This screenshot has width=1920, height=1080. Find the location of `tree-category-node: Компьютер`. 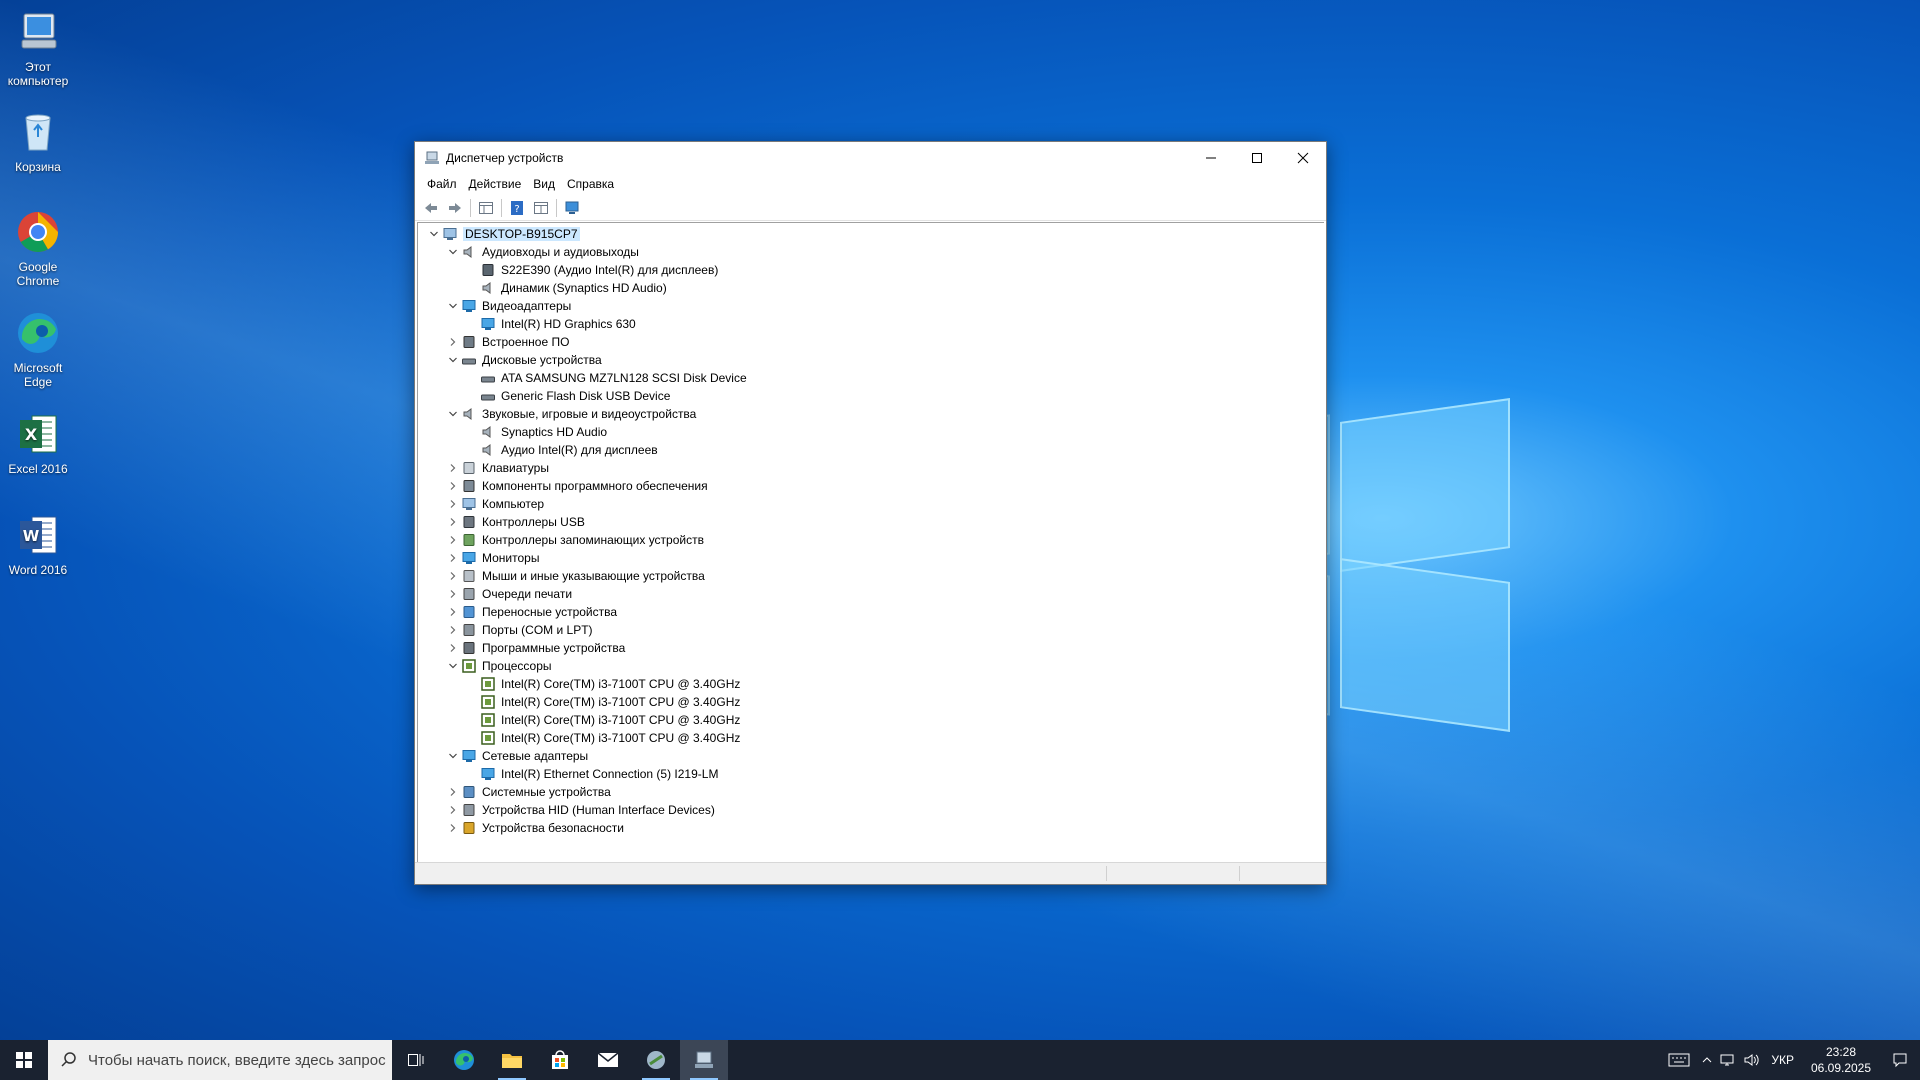

tree-category-node: Компьютер is located at coordinates (494, 504).